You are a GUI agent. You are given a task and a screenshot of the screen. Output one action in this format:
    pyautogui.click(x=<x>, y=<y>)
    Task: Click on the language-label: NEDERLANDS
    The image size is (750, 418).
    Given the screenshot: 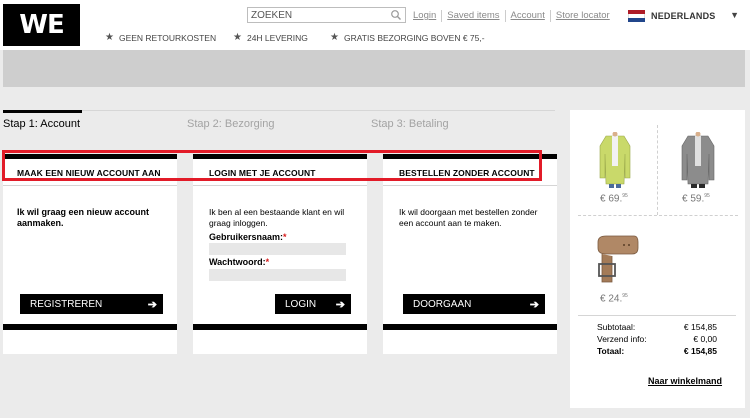 What is the action you would take?
    pyautogui.click(x=683, y=16)
    